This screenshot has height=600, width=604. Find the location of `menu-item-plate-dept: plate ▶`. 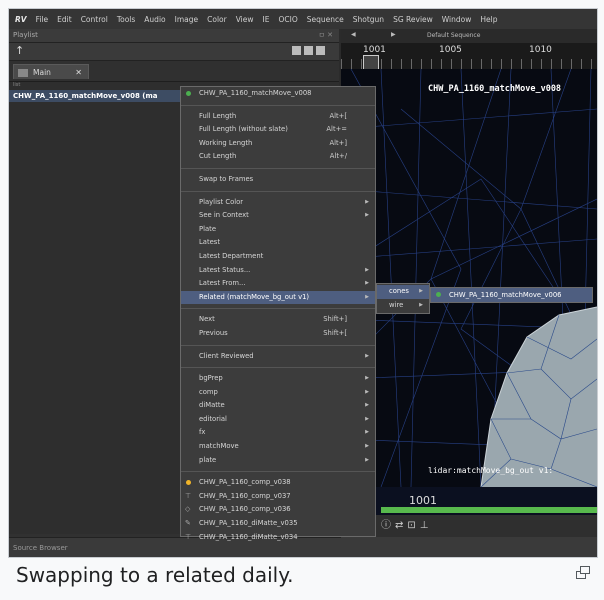

menu-item-plate-dept: plate ▶ is located at coordinates (278, 461).